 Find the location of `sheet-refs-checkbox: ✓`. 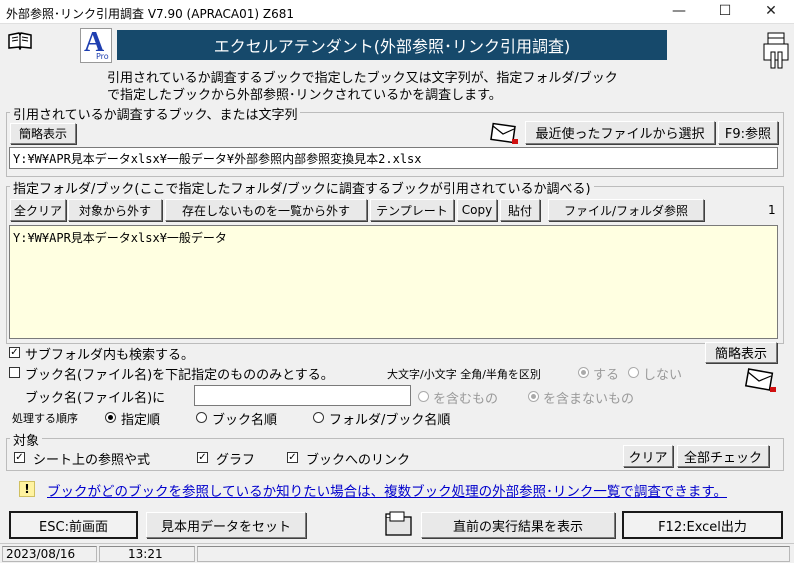

sheet-refs-checkbox: ✓ is located at coordinates (19, 457).